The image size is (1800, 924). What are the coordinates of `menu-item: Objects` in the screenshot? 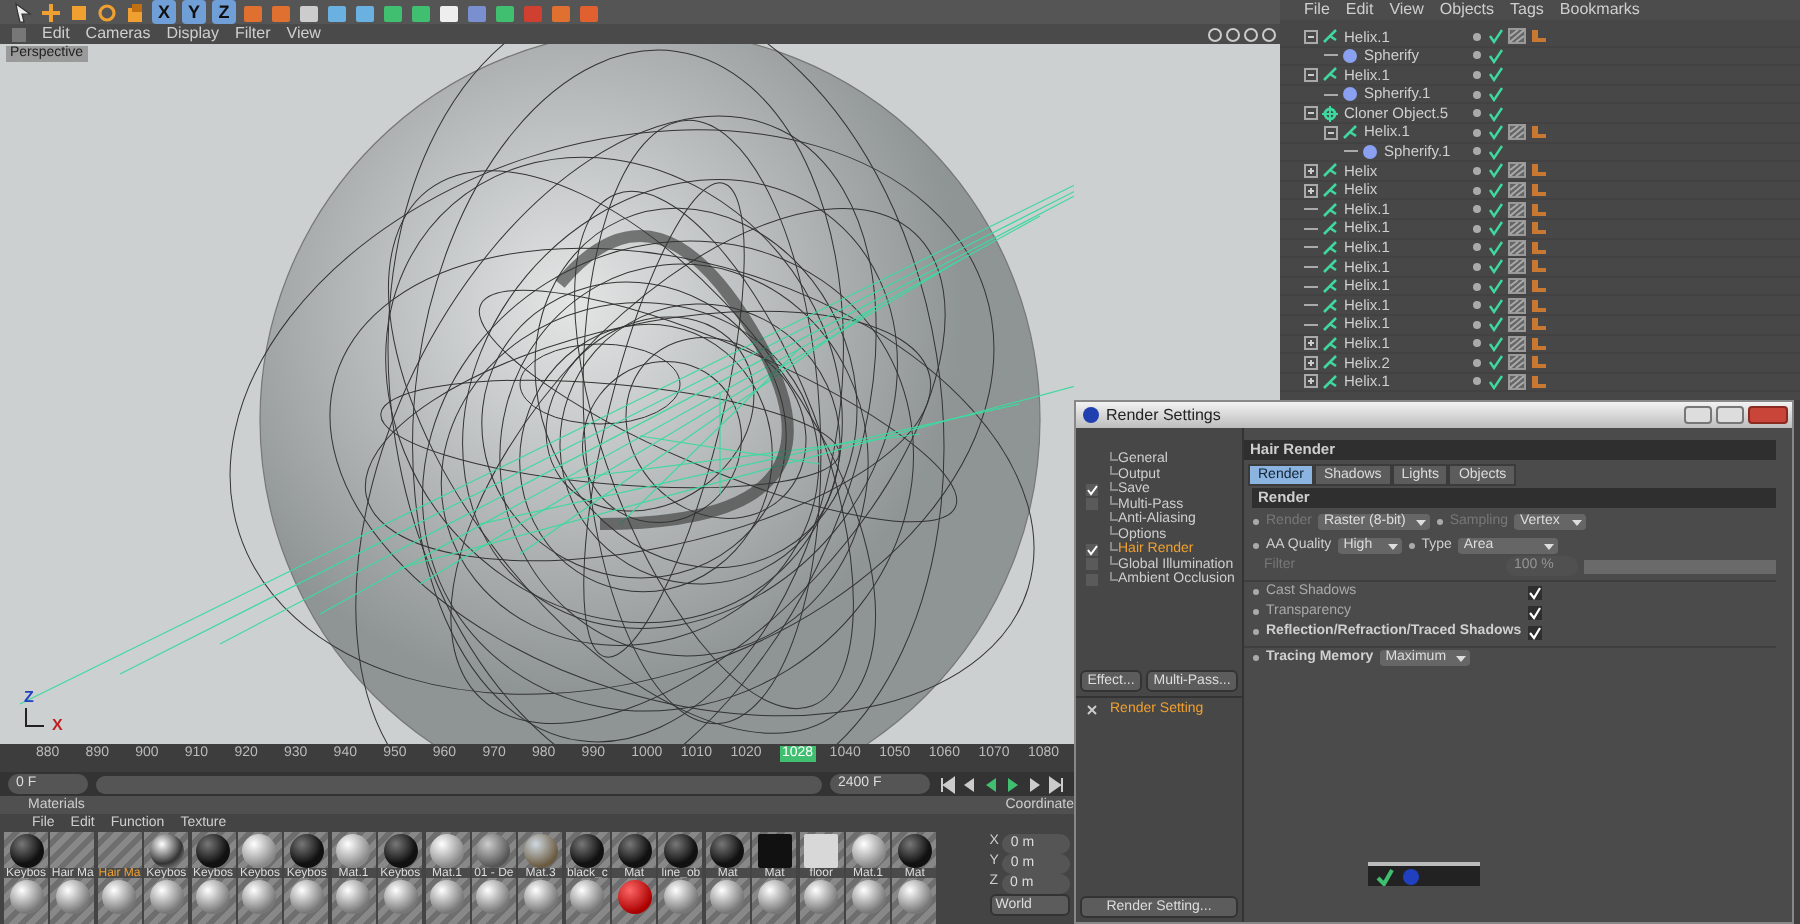 It's located at (1467, 10).